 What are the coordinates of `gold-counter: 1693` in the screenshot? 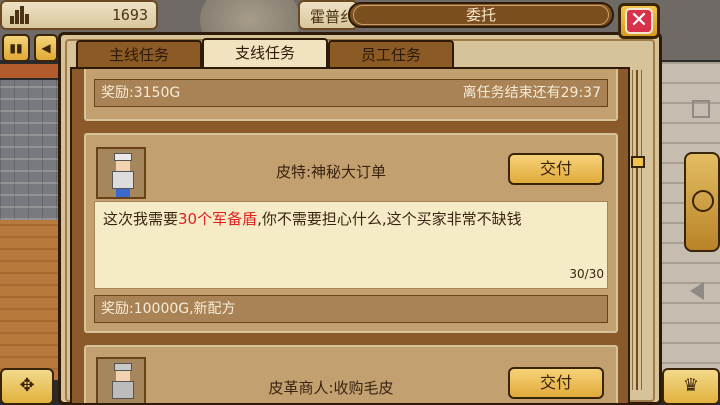 It's located at (79, 15).